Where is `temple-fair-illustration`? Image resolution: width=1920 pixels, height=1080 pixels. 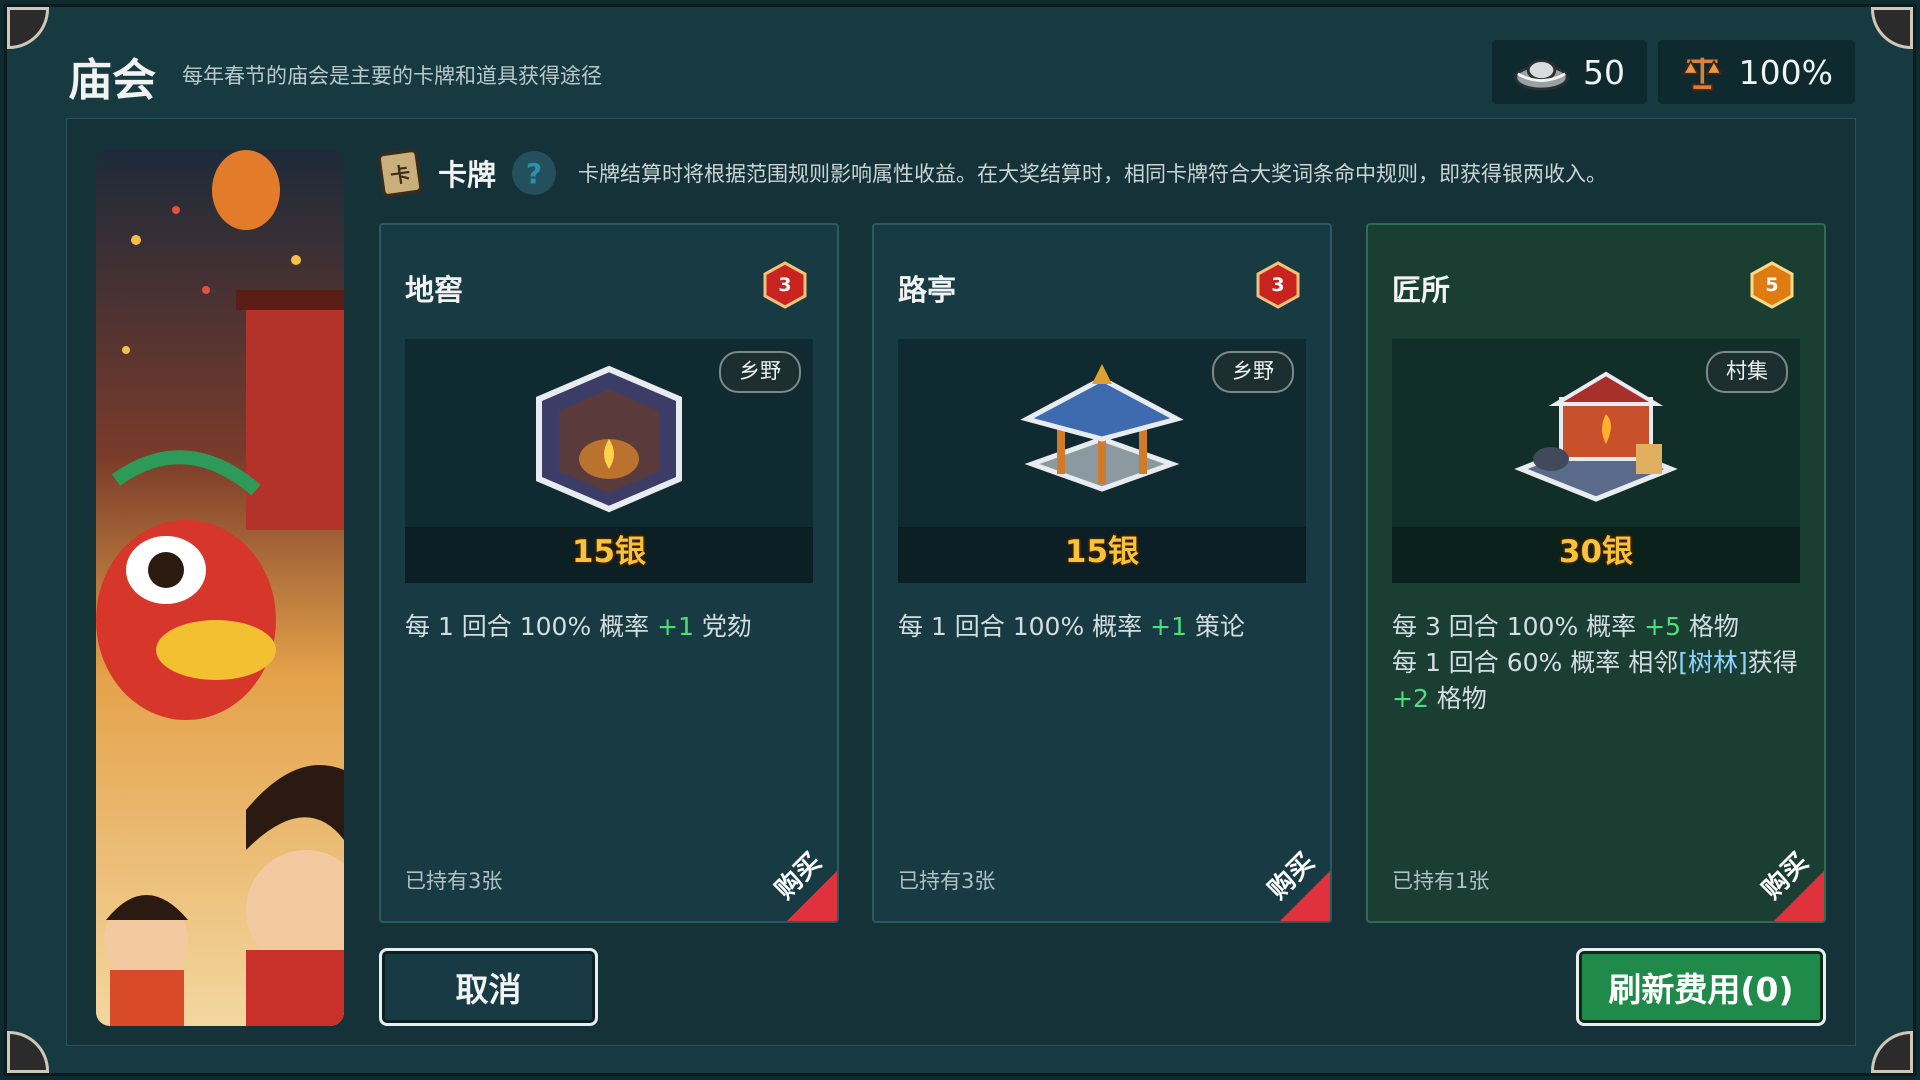 temple-fair-illustration is located at coordinates (220, 588).